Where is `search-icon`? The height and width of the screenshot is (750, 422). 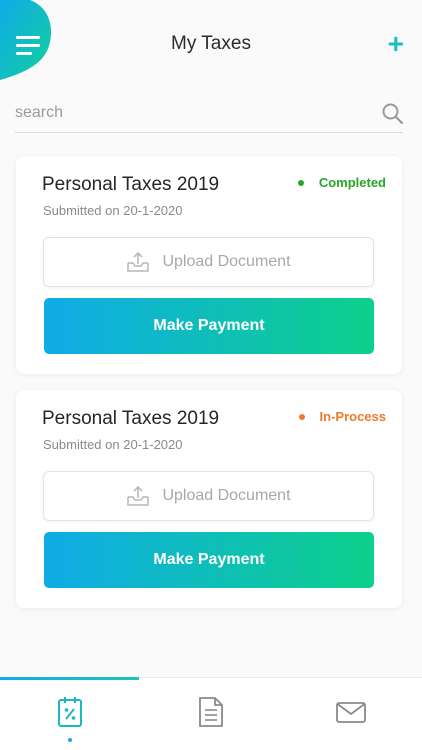 search-icon is located at coordinates (392, 113).